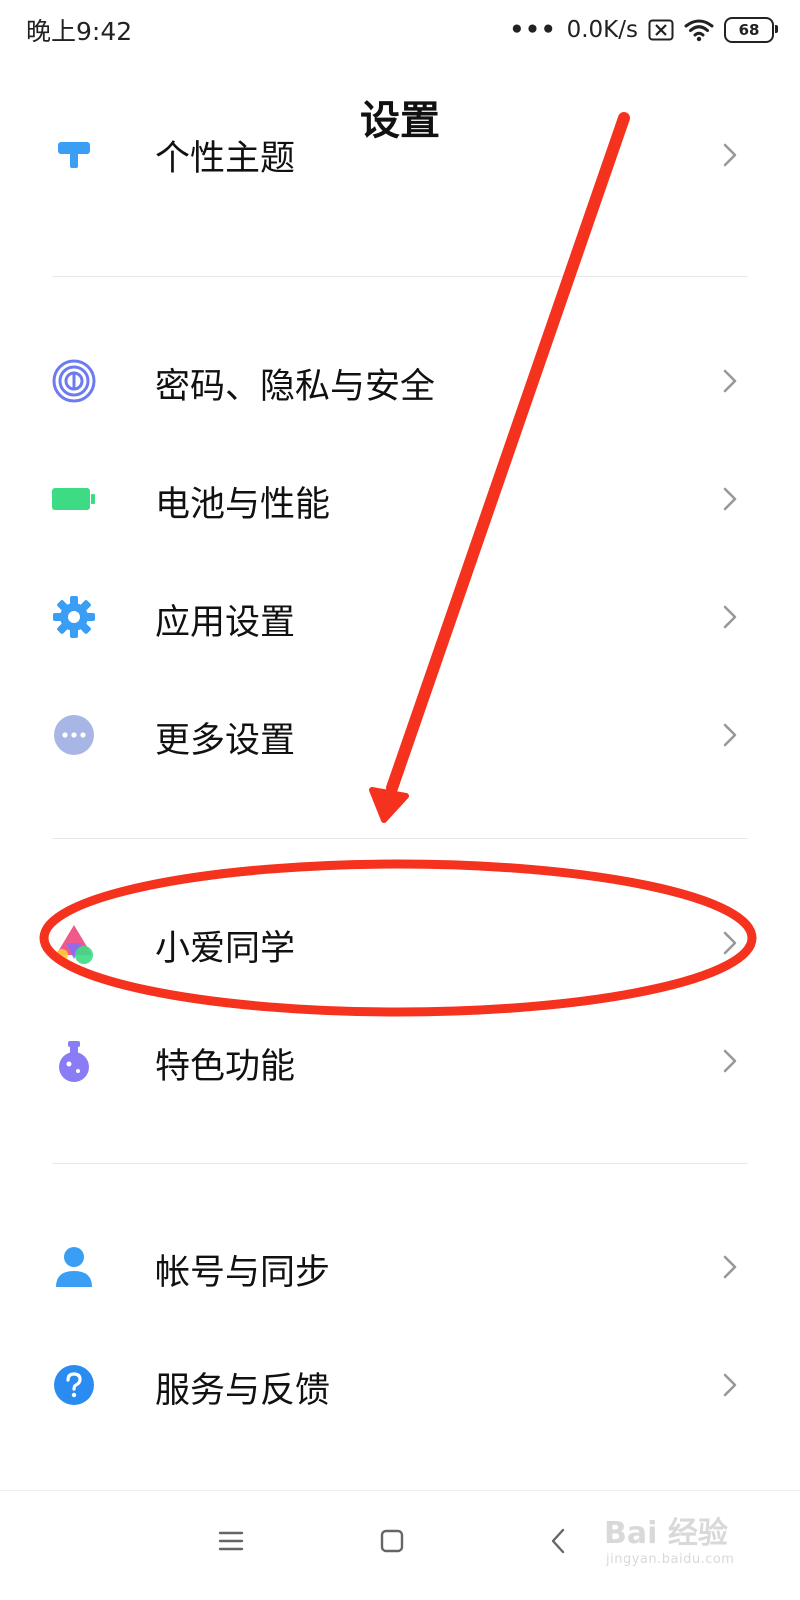  I want to click on settings-item-label: 服务与反馈, so click(243, 1391).